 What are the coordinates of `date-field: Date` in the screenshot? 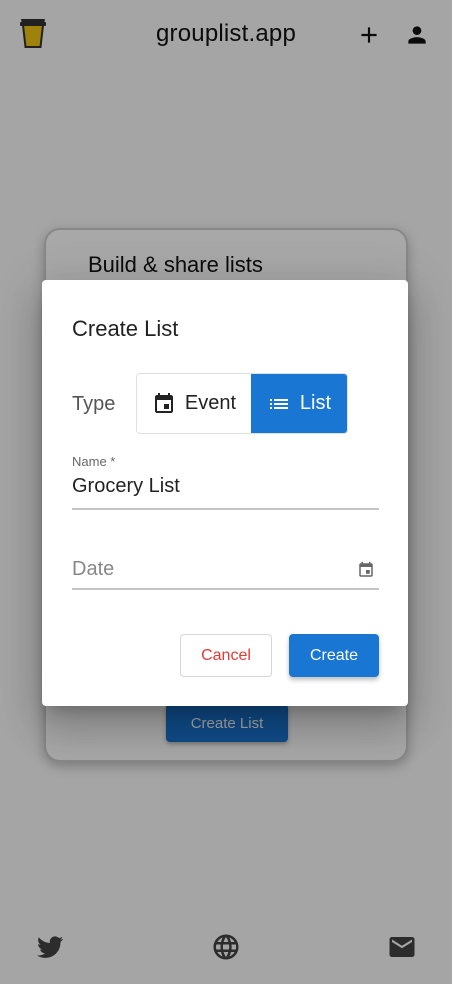 It's located at (225, 573).